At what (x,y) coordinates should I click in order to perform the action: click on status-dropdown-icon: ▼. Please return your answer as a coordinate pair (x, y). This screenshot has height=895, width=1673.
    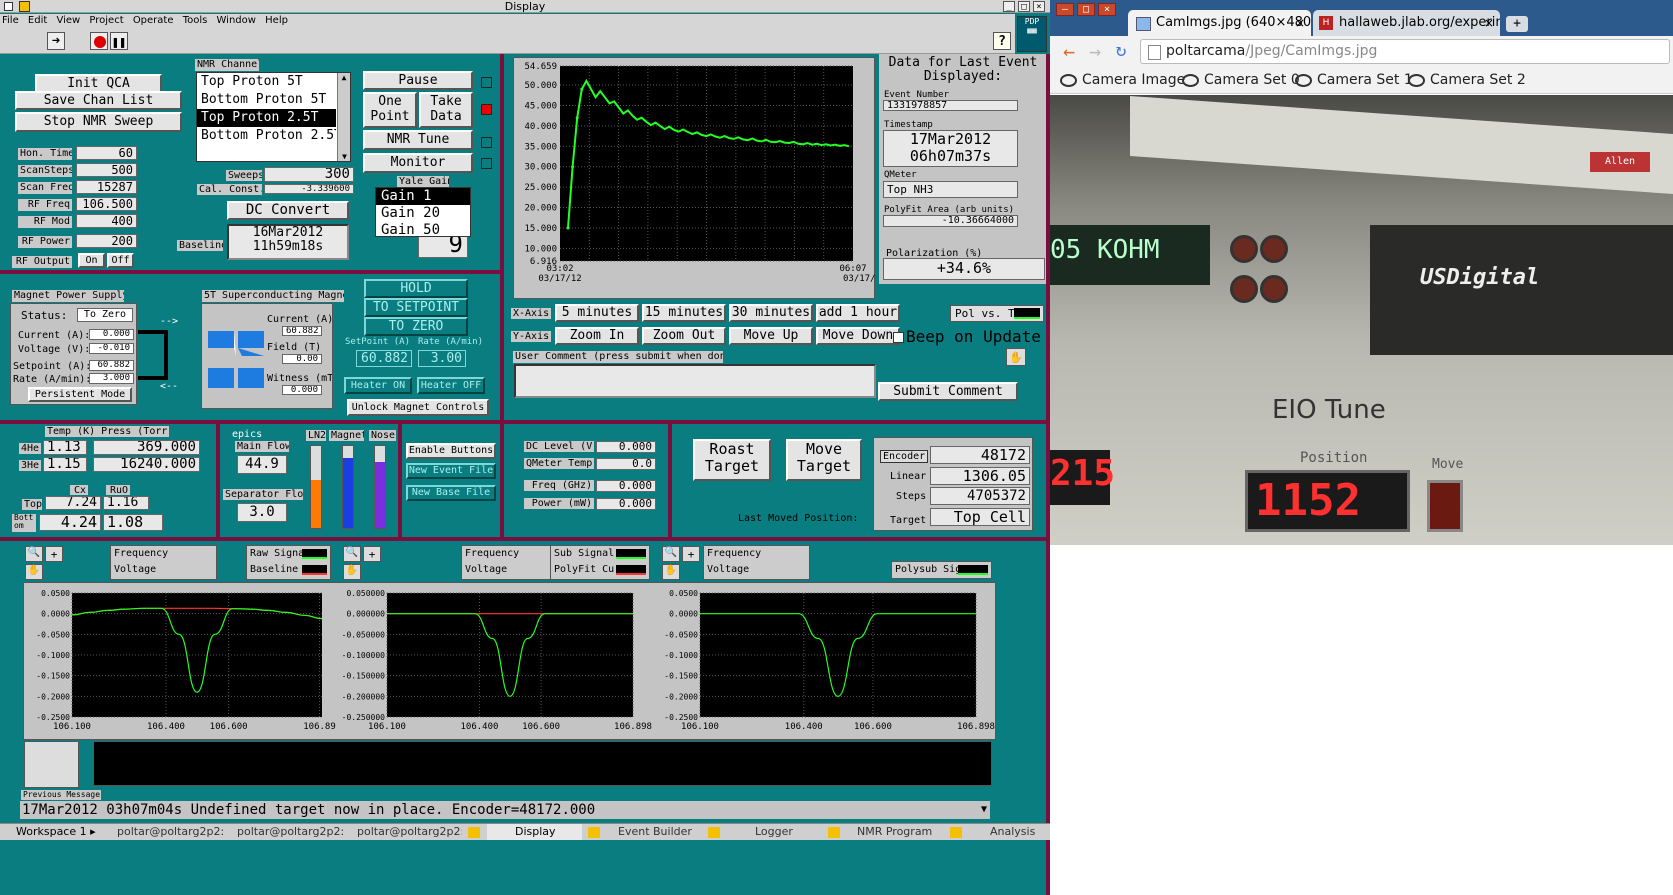
    Looking at the image, I should click on (984, 810).